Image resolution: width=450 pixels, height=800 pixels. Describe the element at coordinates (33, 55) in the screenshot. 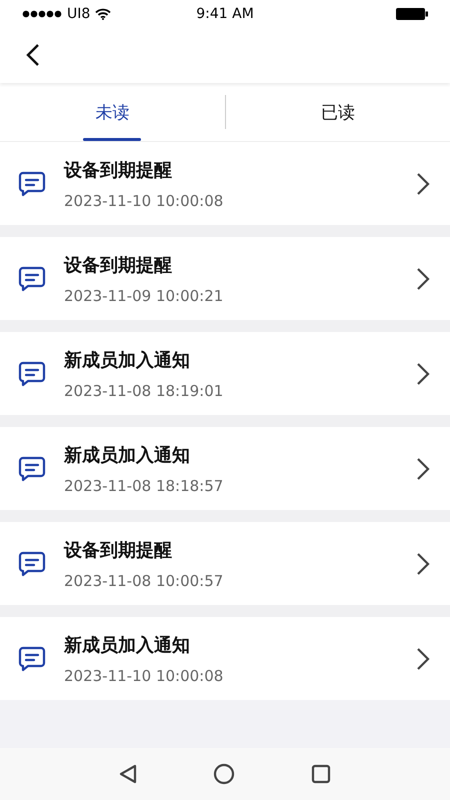

I see `back-icon` at that location.